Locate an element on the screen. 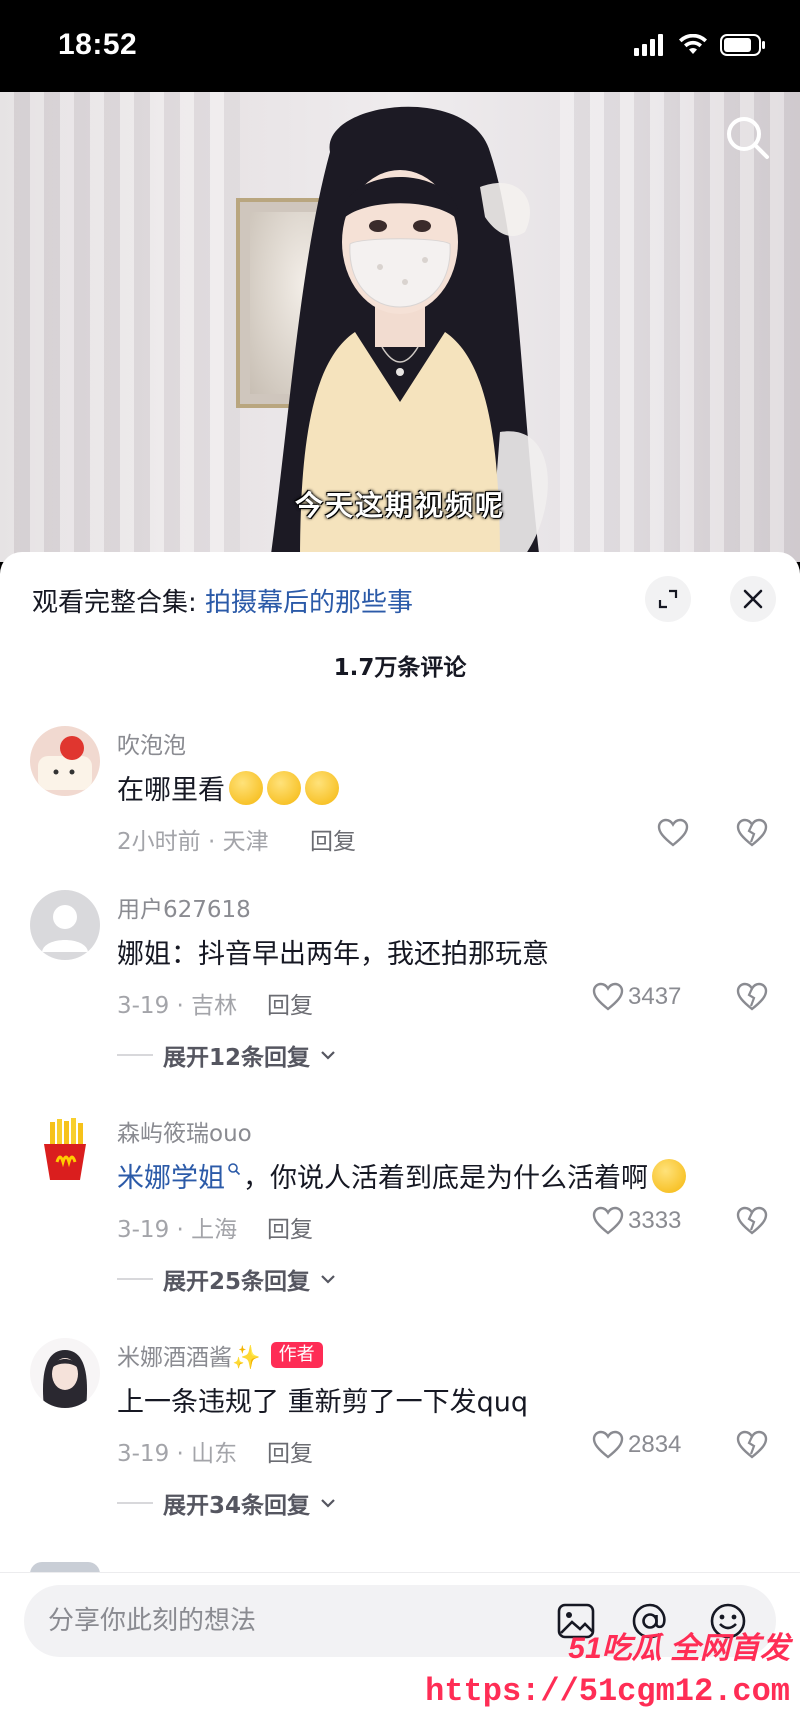 The image size is (800, 1731). battery-icon is located at coordinates (742, 45).